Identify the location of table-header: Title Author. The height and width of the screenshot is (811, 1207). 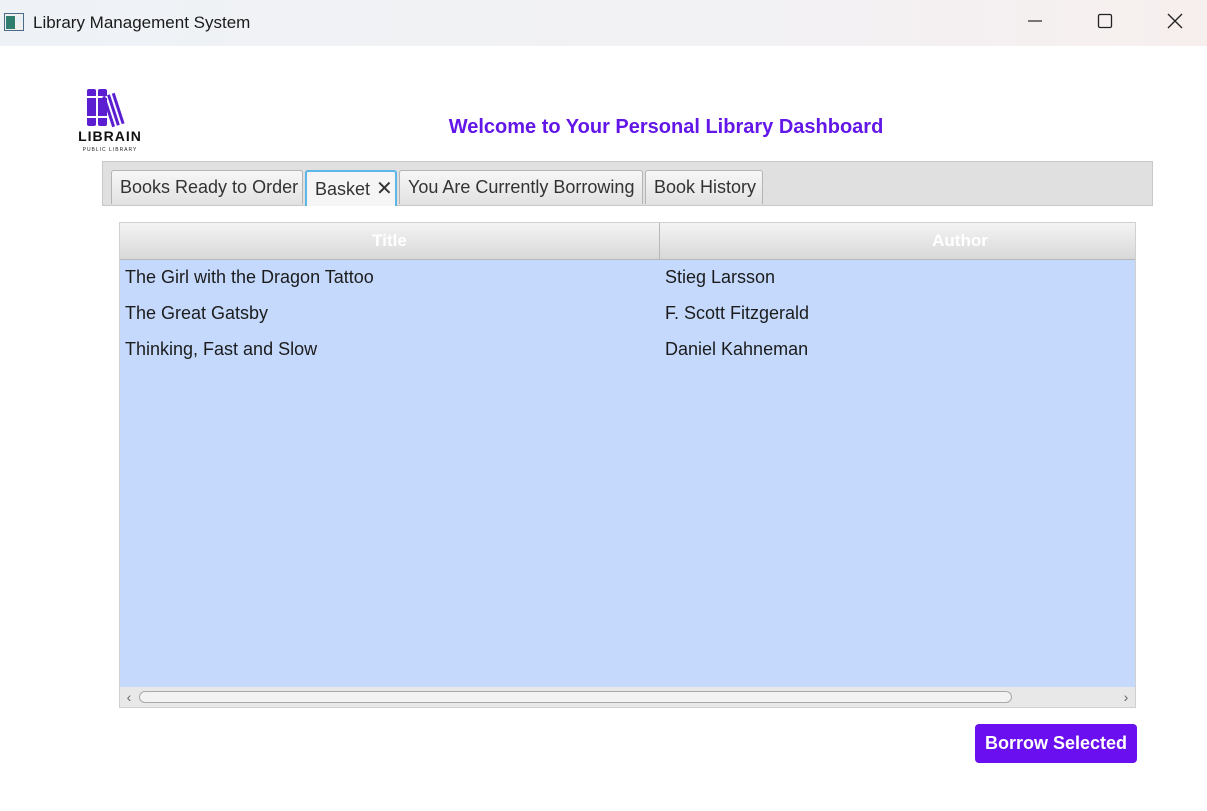
(627, 241).